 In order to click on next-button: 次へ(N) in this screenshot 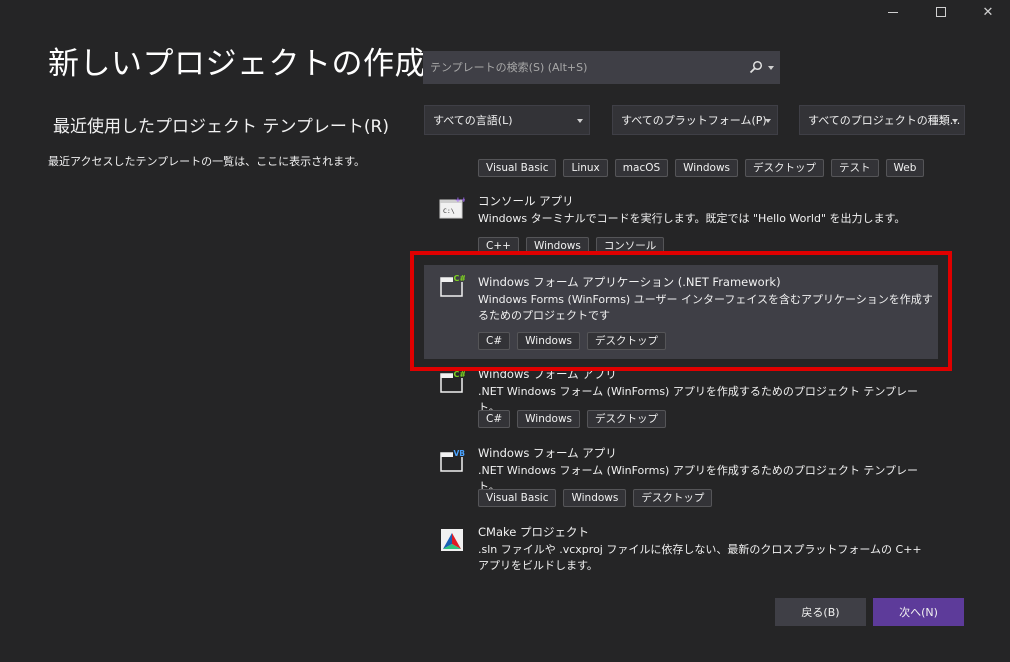, I will do `click(918, 612)`.